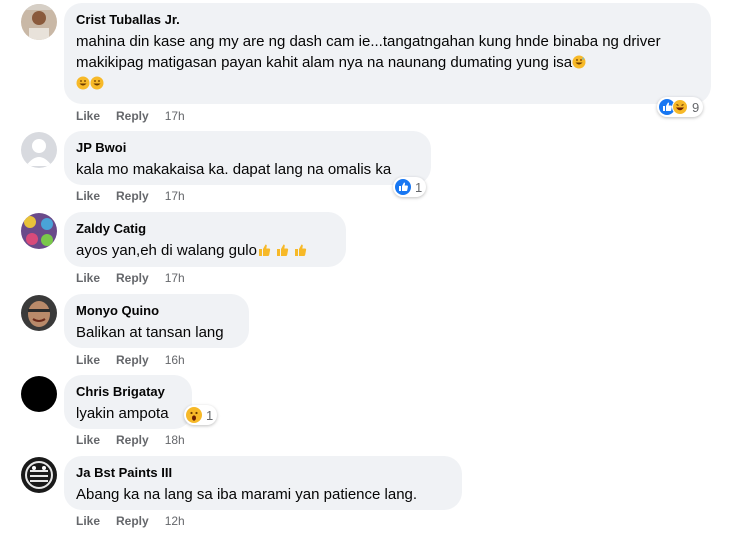 The image size is (750, 536). Describe the element at coordinates (263, 472) in the screenshot. I see `comment-author: Ja Bst Paints III` at that location.